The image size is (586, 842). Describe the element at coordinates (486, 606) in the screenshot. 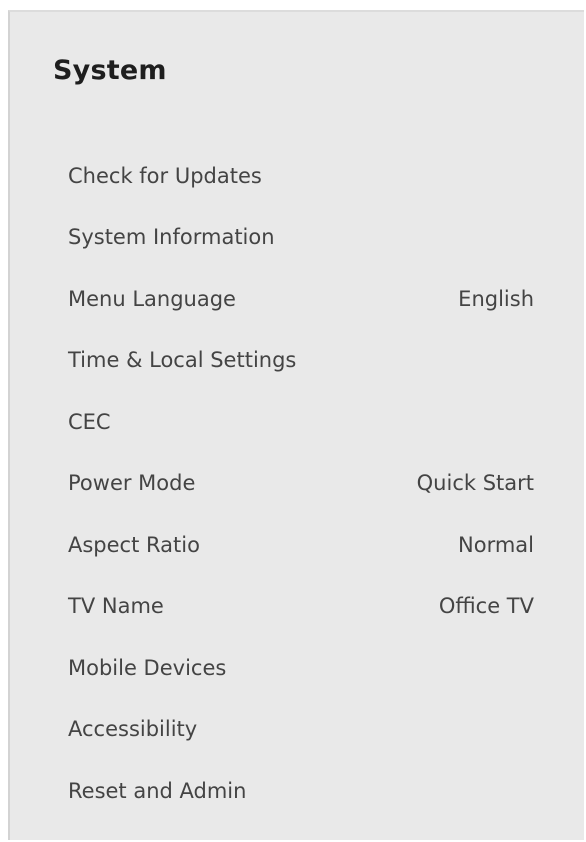

I see `menu-item-value: Office TV` at that location.